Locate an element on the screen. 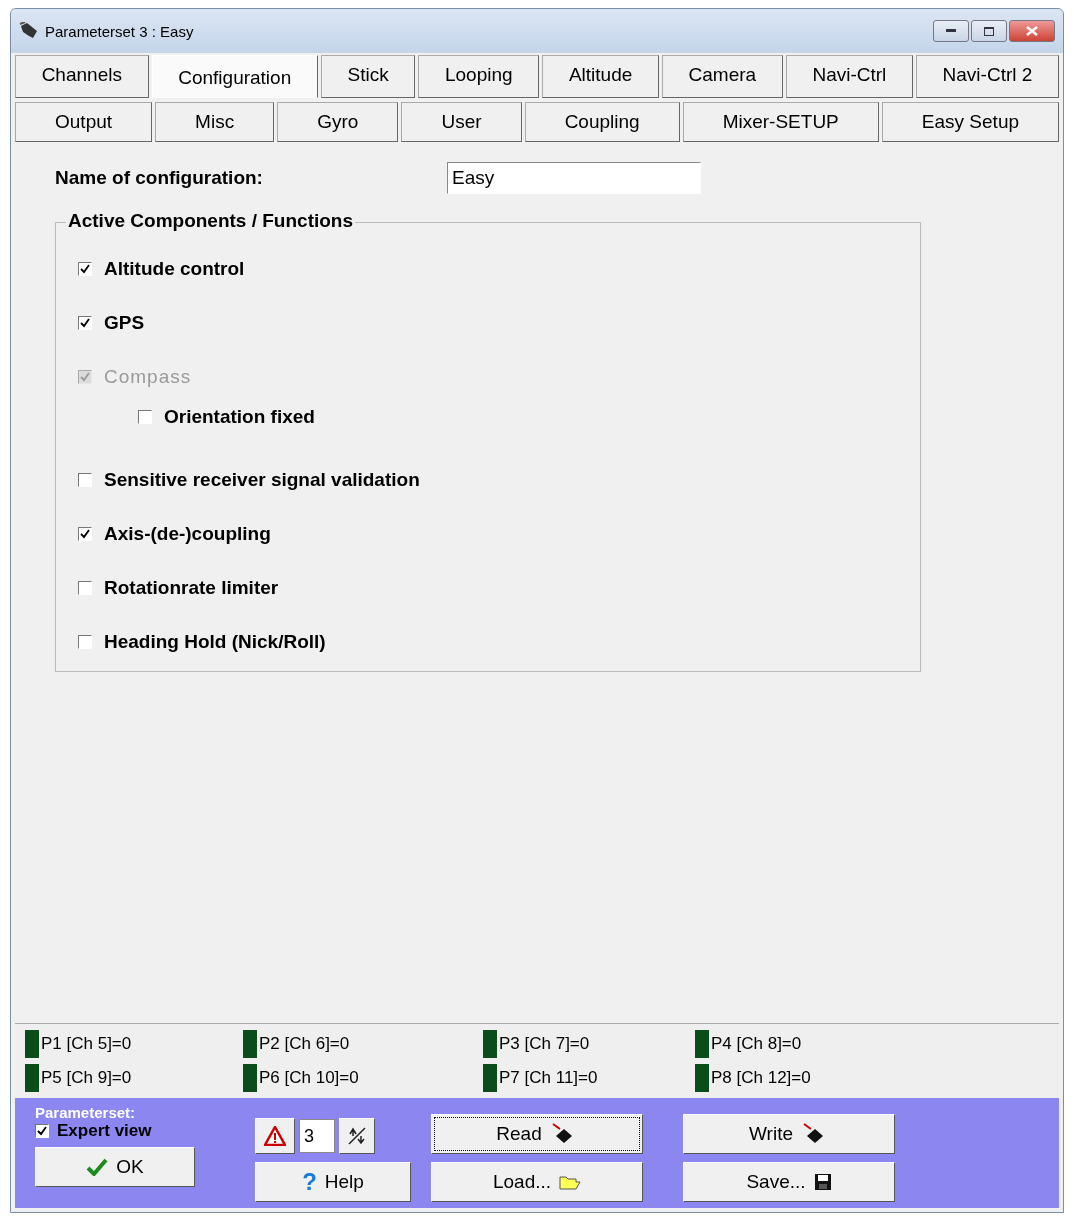  tab: Altitude is located at coordinates (600, 76).